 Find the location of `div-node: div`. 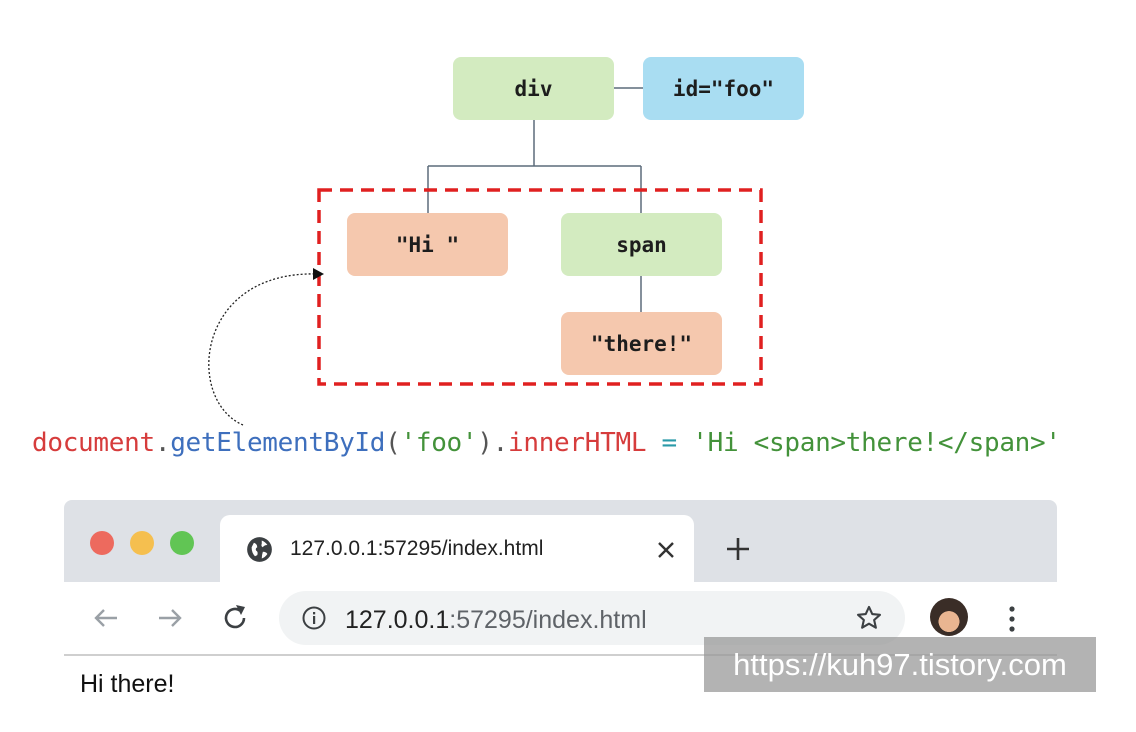

div-node: div is located at coordinates (533, 88).